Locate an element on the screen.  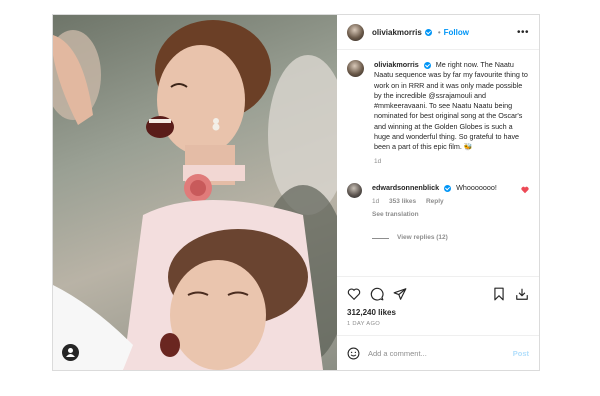
share-icon is located at coordinates (400, 294).